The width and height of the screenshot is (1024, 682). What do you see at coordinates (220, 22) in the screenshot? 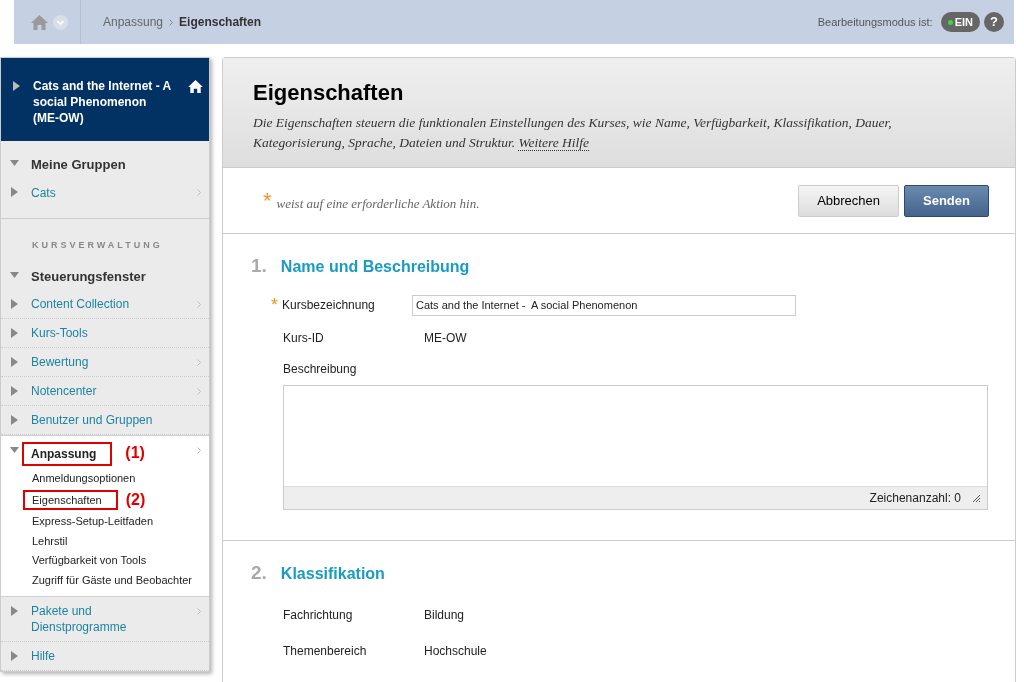
I see `breadcrumb-item: Eigenschaften` at bounding box center [220, 22].